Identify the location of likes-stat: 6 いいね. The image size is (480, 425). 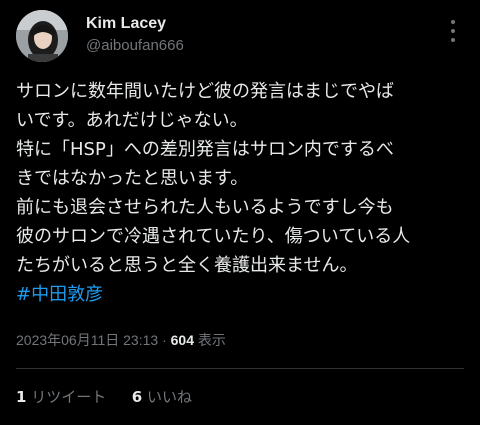
(162, 397).